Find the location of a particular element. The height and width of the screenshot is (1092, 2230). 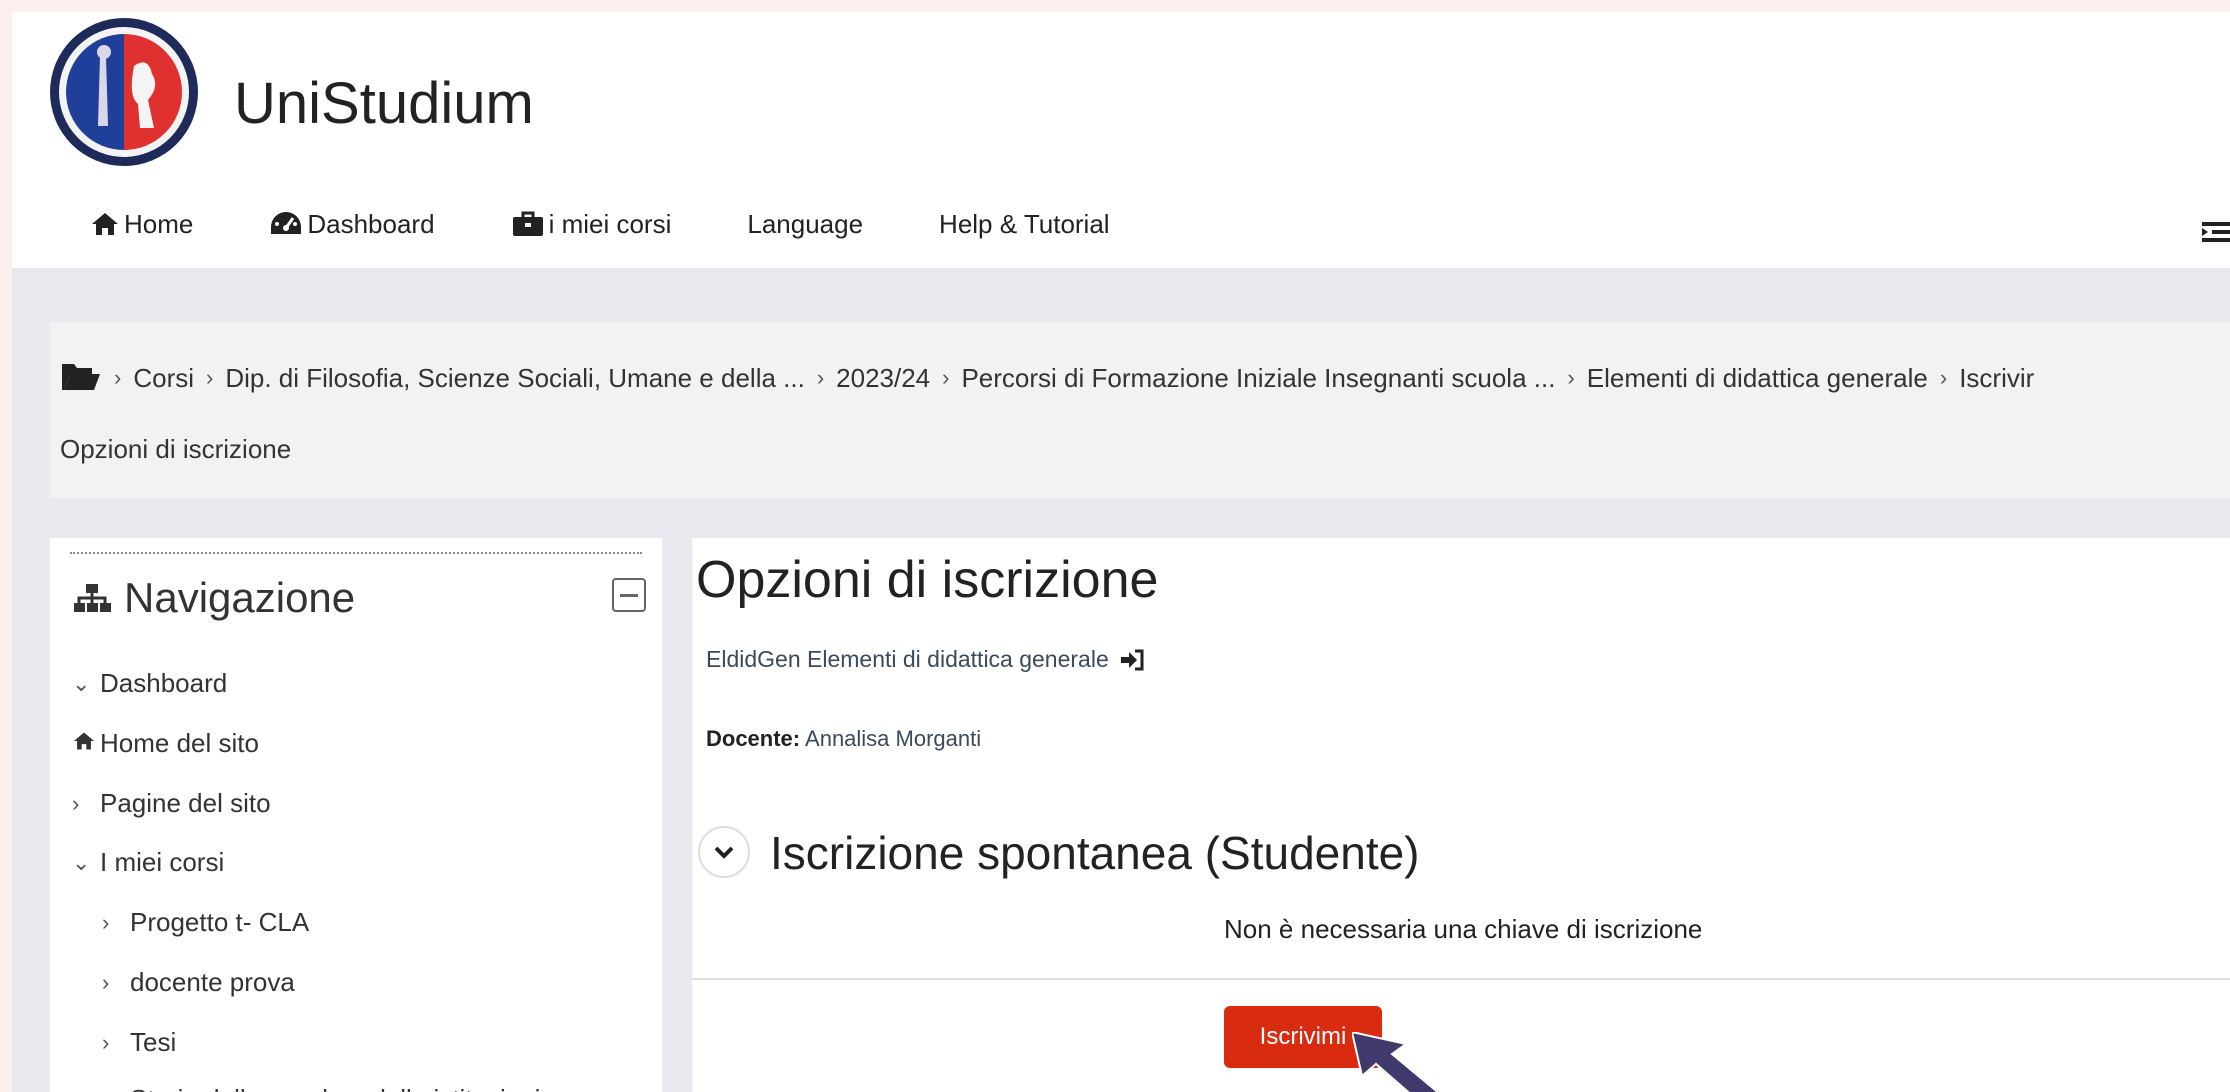

chevron-down-icon is located at coordinates (724, 852).